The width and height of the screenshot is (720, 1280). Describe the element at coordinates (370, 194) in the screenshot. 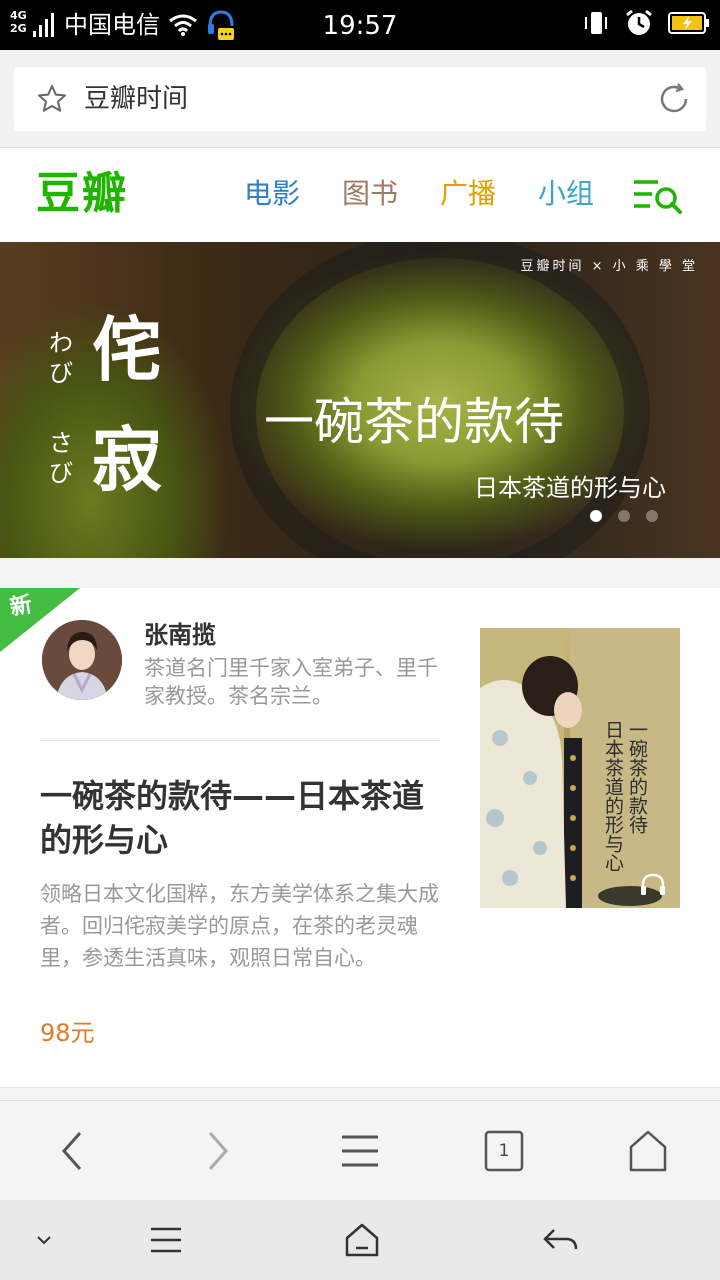

I see `nav-book: 图书` at that location.